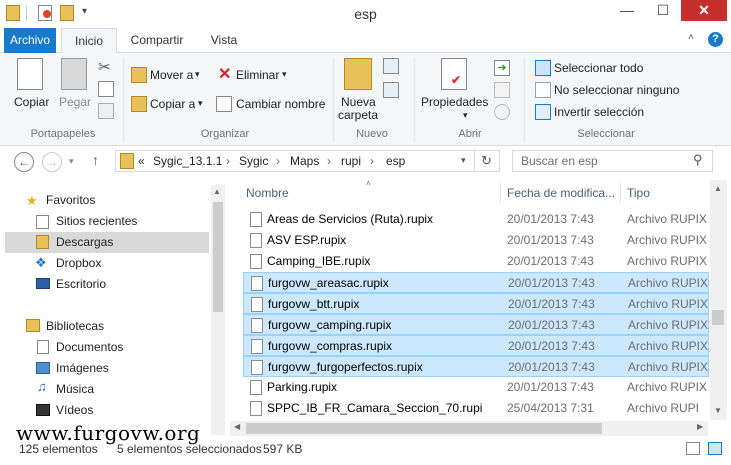 The height and width of the screenshot is (465, 731). What do you see at coordinates (95, 160) in the screenshot?
I see `up-button: ↑` at bounding box center [95, 160].